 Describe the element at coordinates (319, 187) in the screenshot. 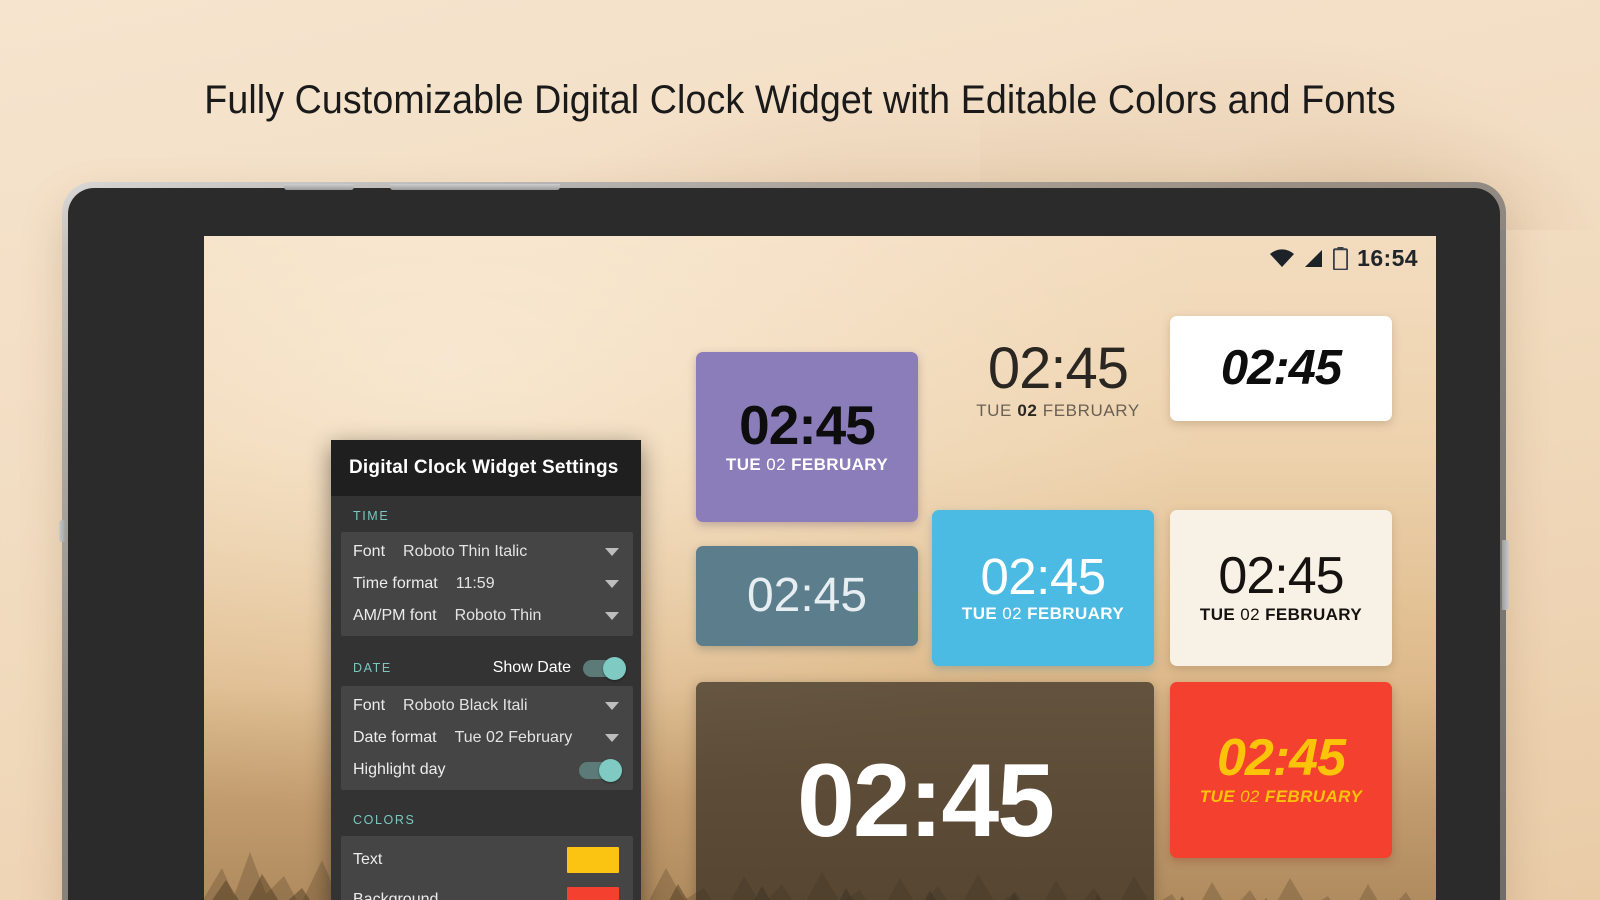

I see `tablet-speaker` at that location.